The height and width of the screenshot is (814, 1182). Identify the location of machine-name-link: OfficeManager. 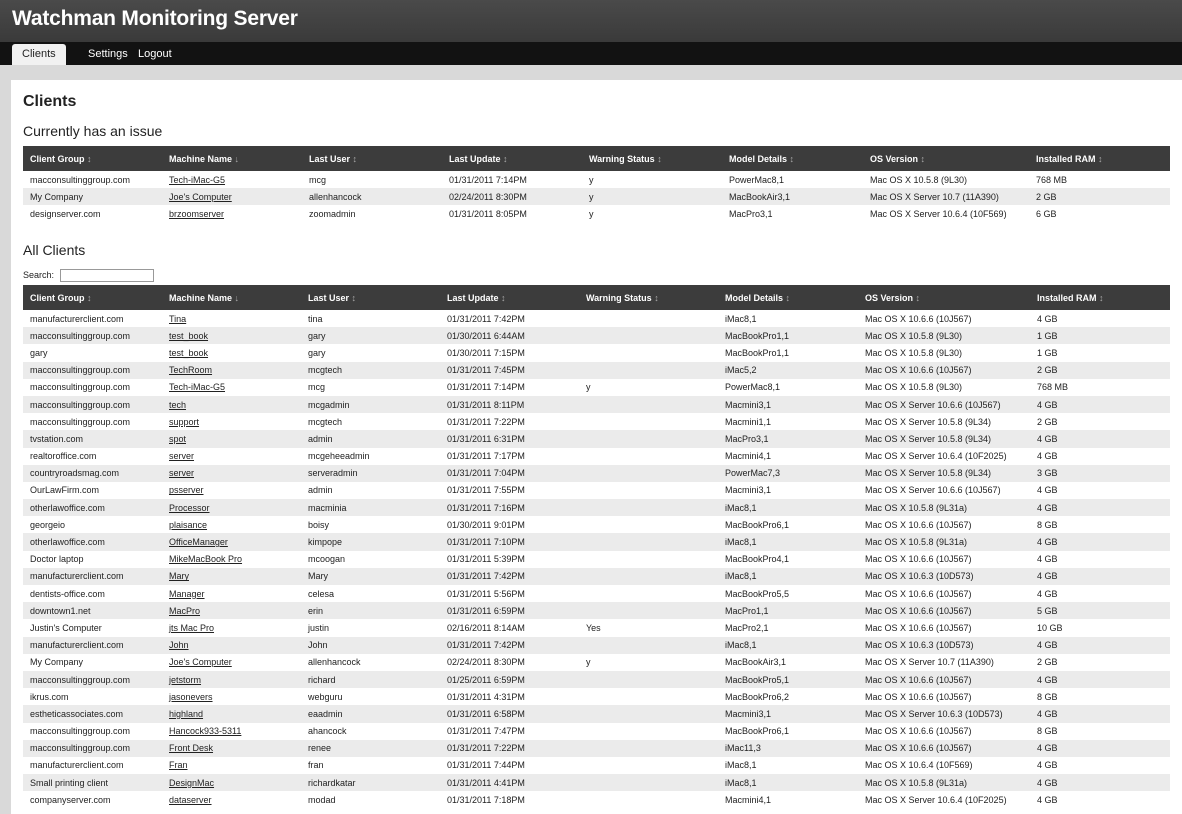
(198, 542).